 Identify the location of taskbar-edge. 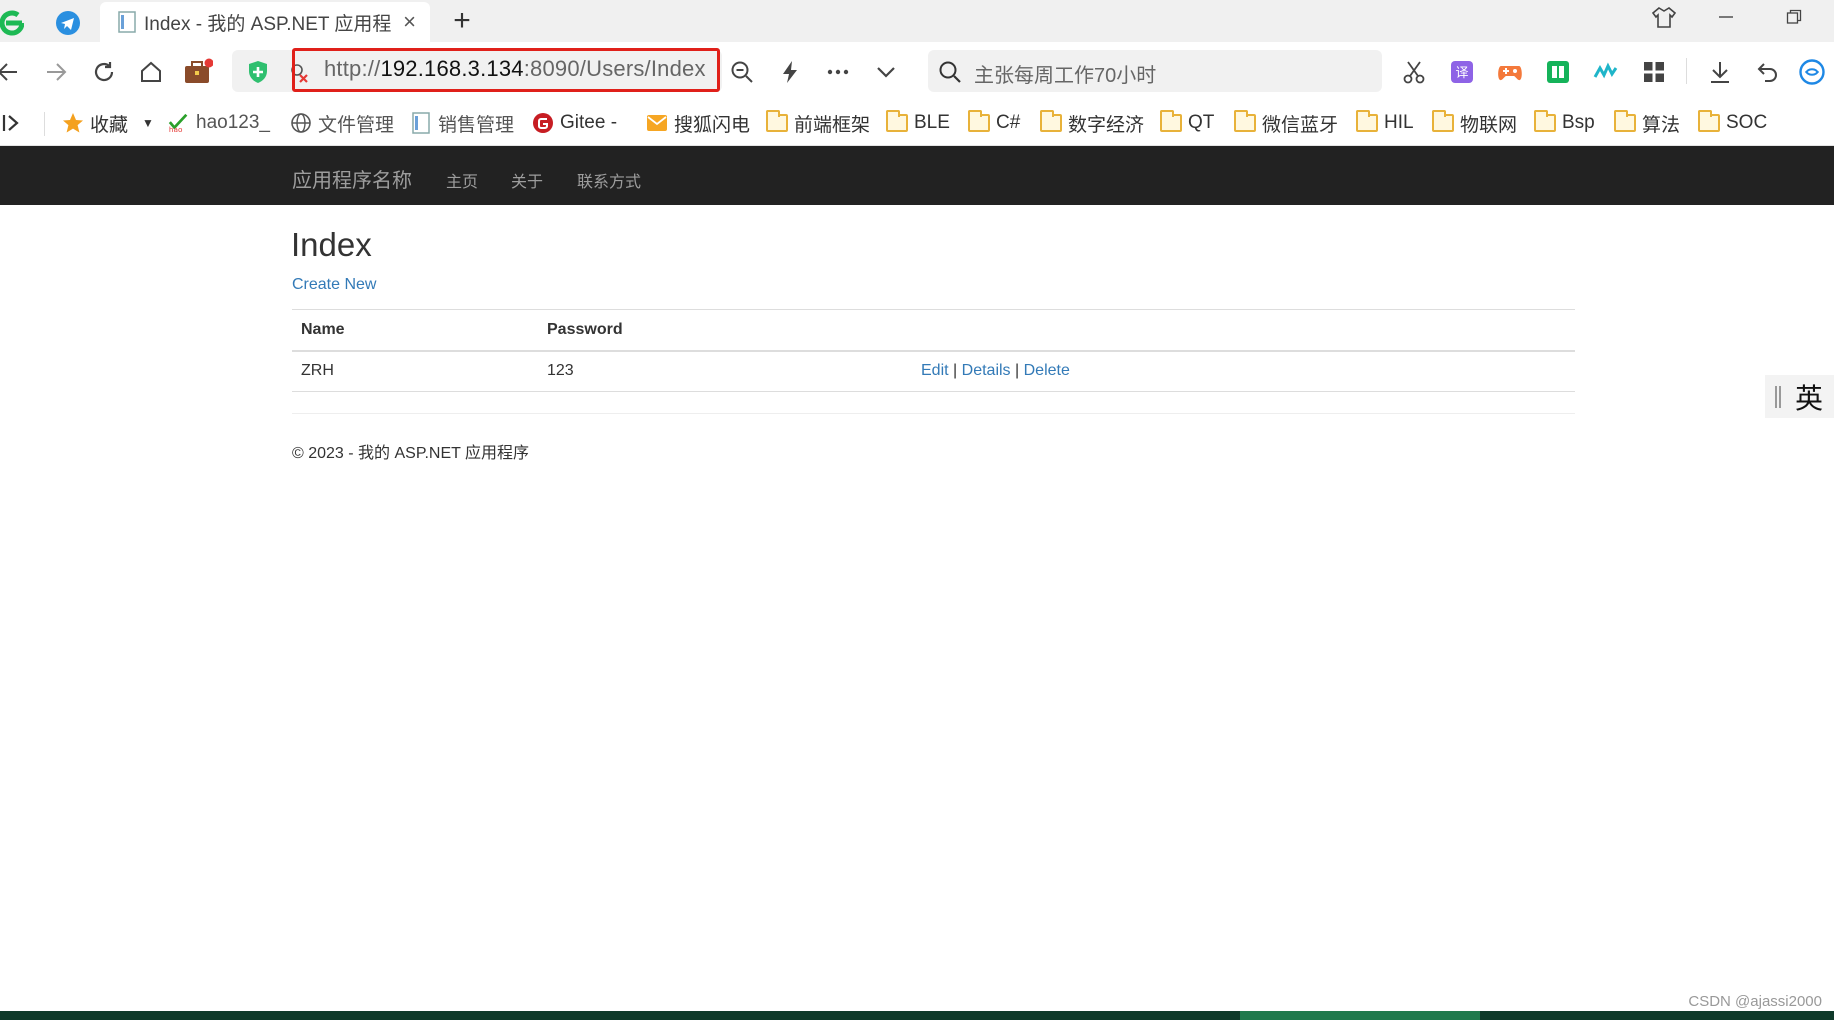
(917, 1015).